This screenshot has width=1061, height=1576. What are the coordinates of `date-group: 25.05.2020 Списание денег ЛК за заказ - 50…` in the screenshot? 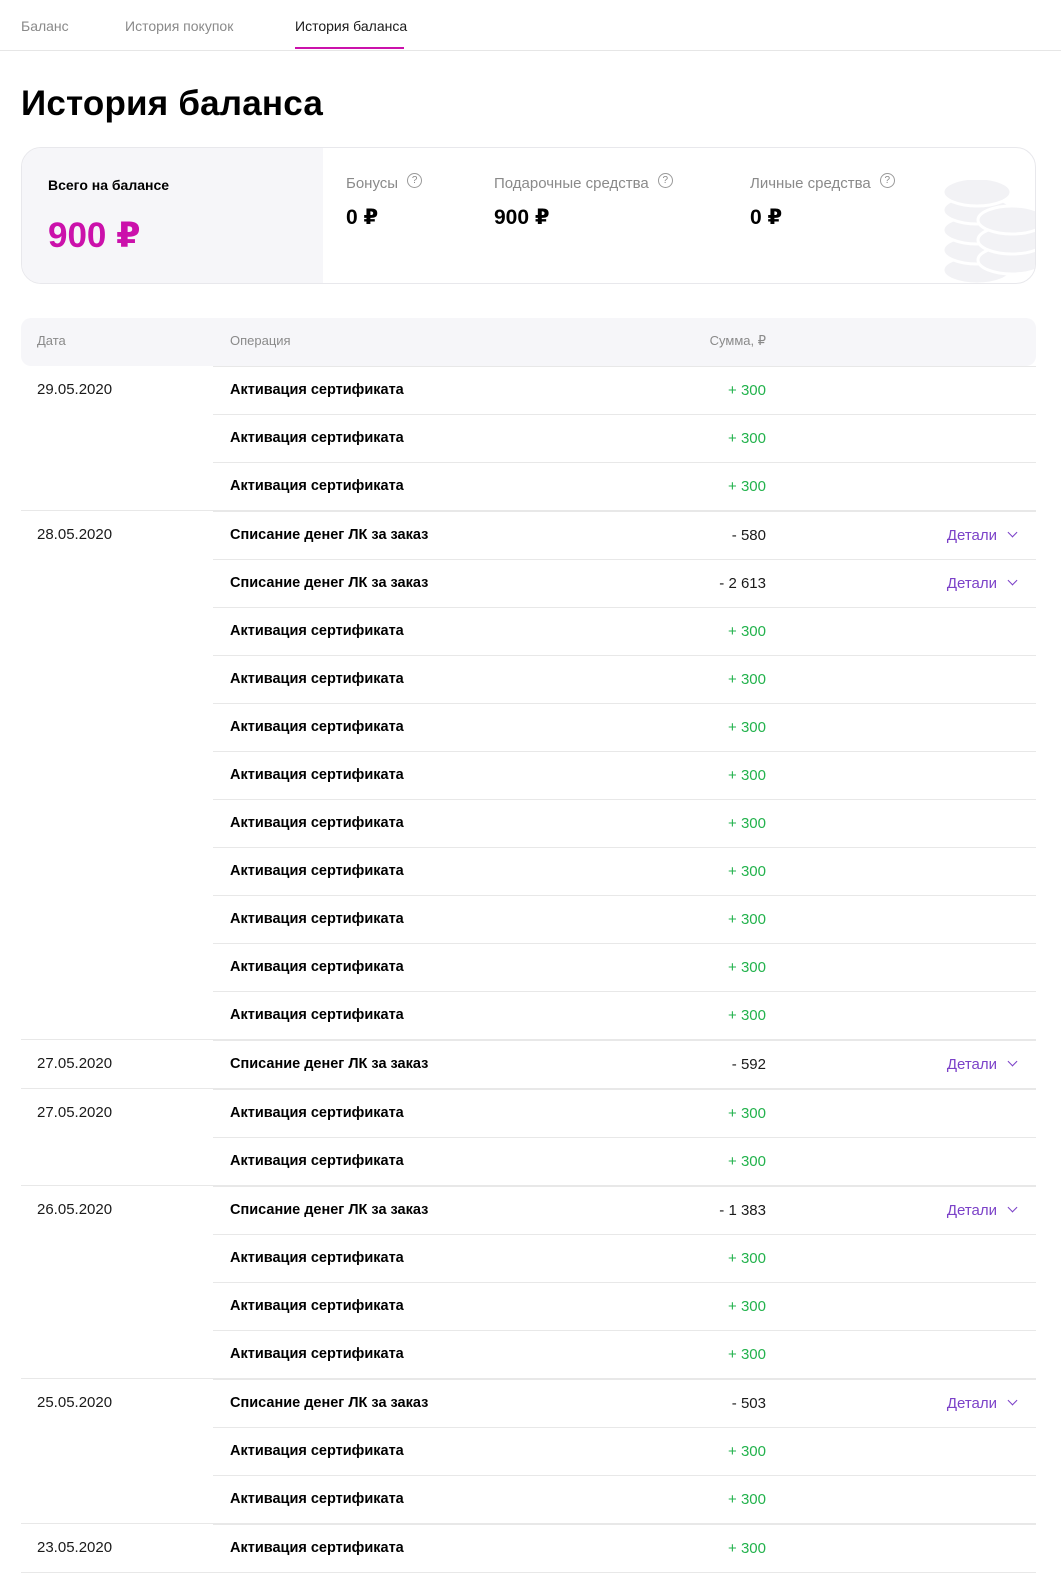 It's located at (528, 1451).